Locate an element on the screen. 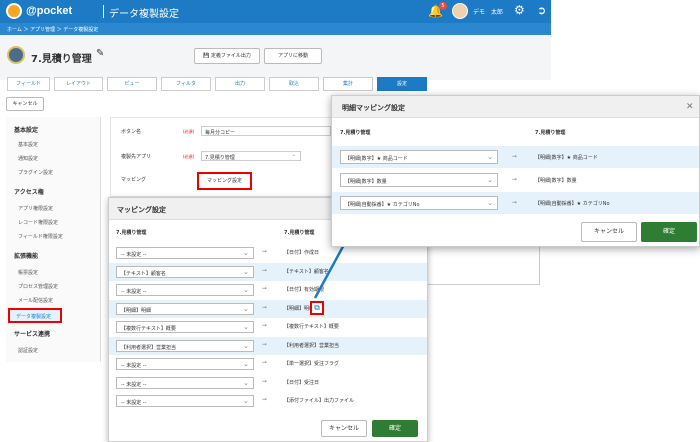  target-field-label: 【日付】受注日 is located at coordinates (302, 382).